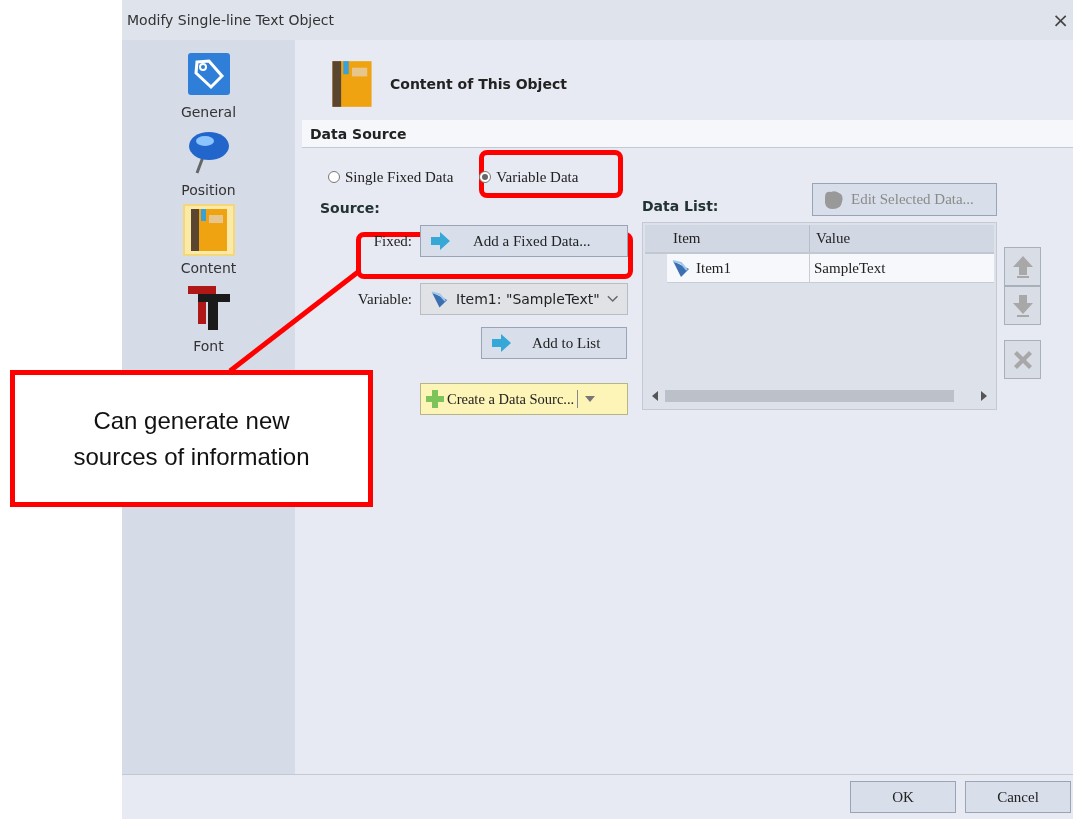 The image size is (1073, 819). What do you see at coordinates (1018, 797) in the screenshot?
I see `dialog-button: Cancel` at bounding box center [1018, 797].